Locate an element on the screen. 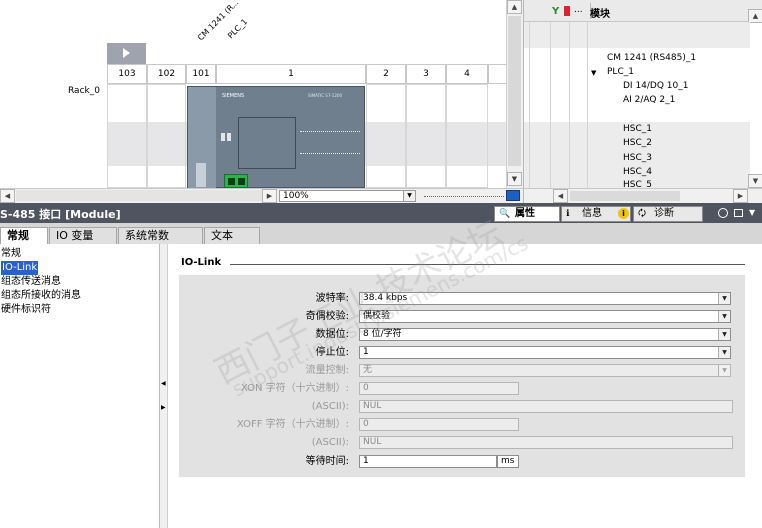  diagnostics-icon: 🗘 is located at coordinates (642, 214).